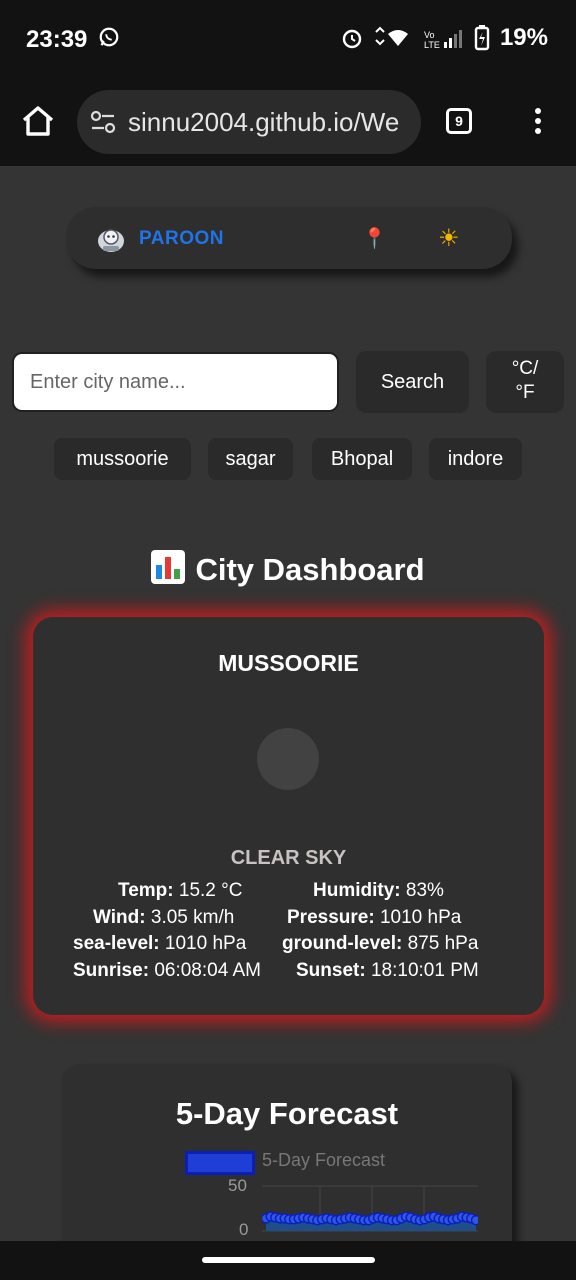 This screenshot has width=576, height=1280. I want to click on wind-value: 3.05 km/h, so click(192, 917).